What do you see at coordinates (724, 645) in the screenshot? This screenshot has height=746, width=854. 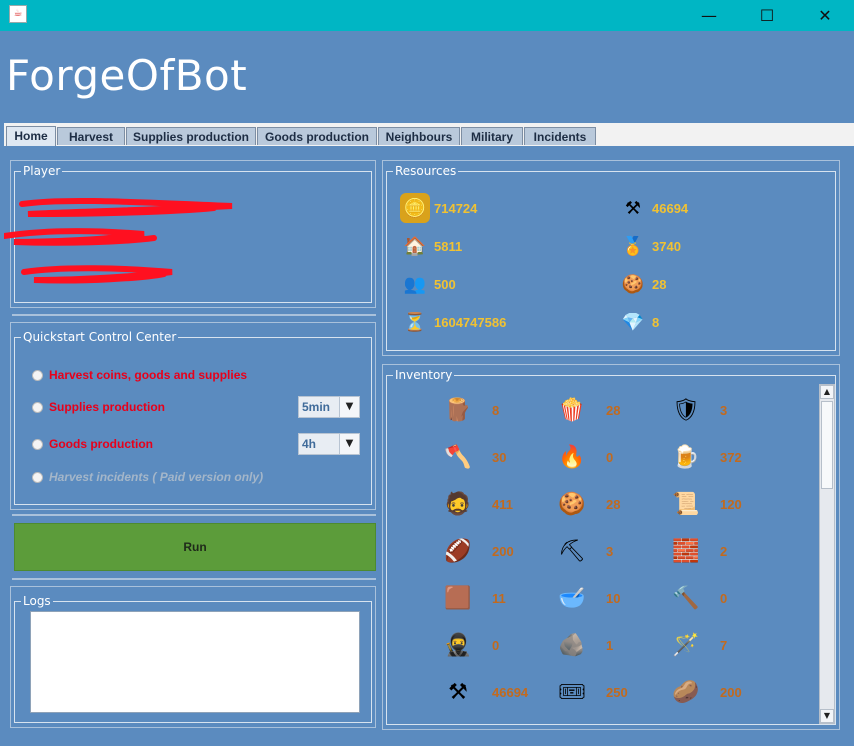 I see `inventory-value: 7` at bounding box center [724, 645].